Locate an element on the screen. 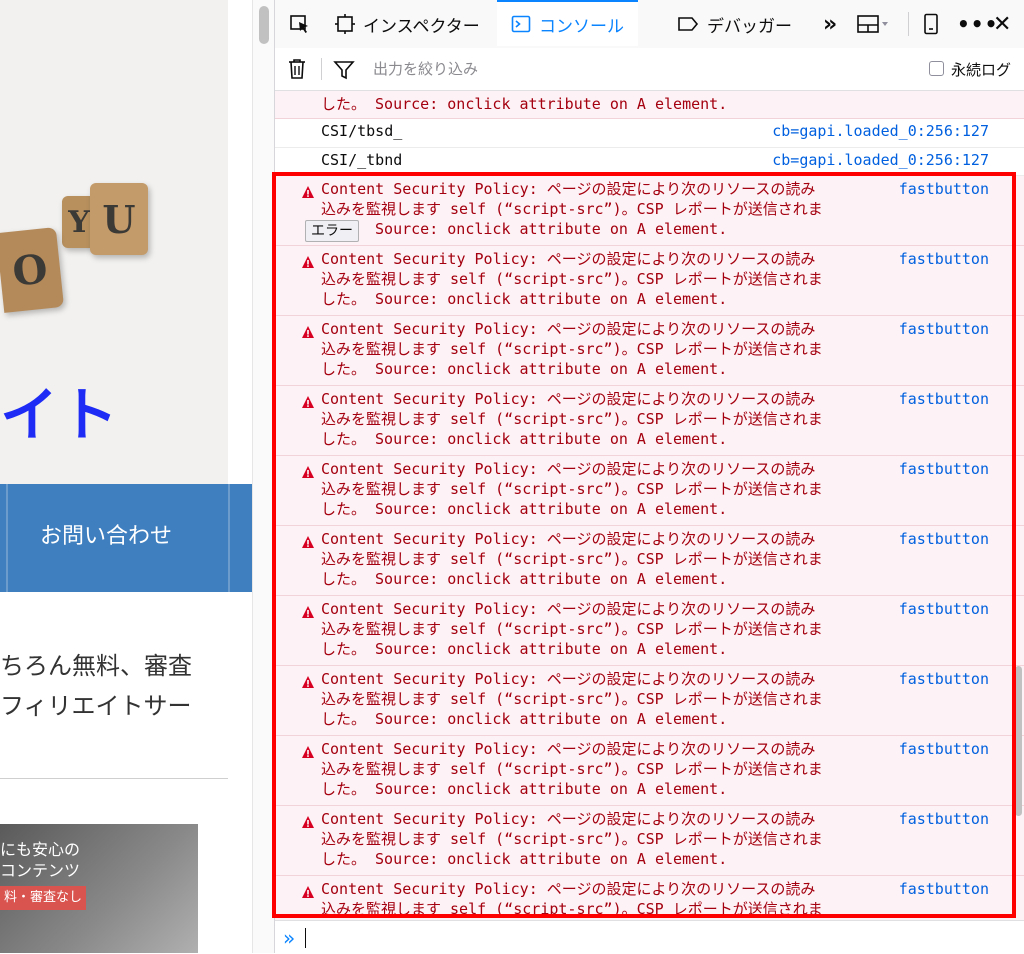 The image size is (1024, 954). nav-link-contact: お問い合わせ is located at coordinates (106, 534).